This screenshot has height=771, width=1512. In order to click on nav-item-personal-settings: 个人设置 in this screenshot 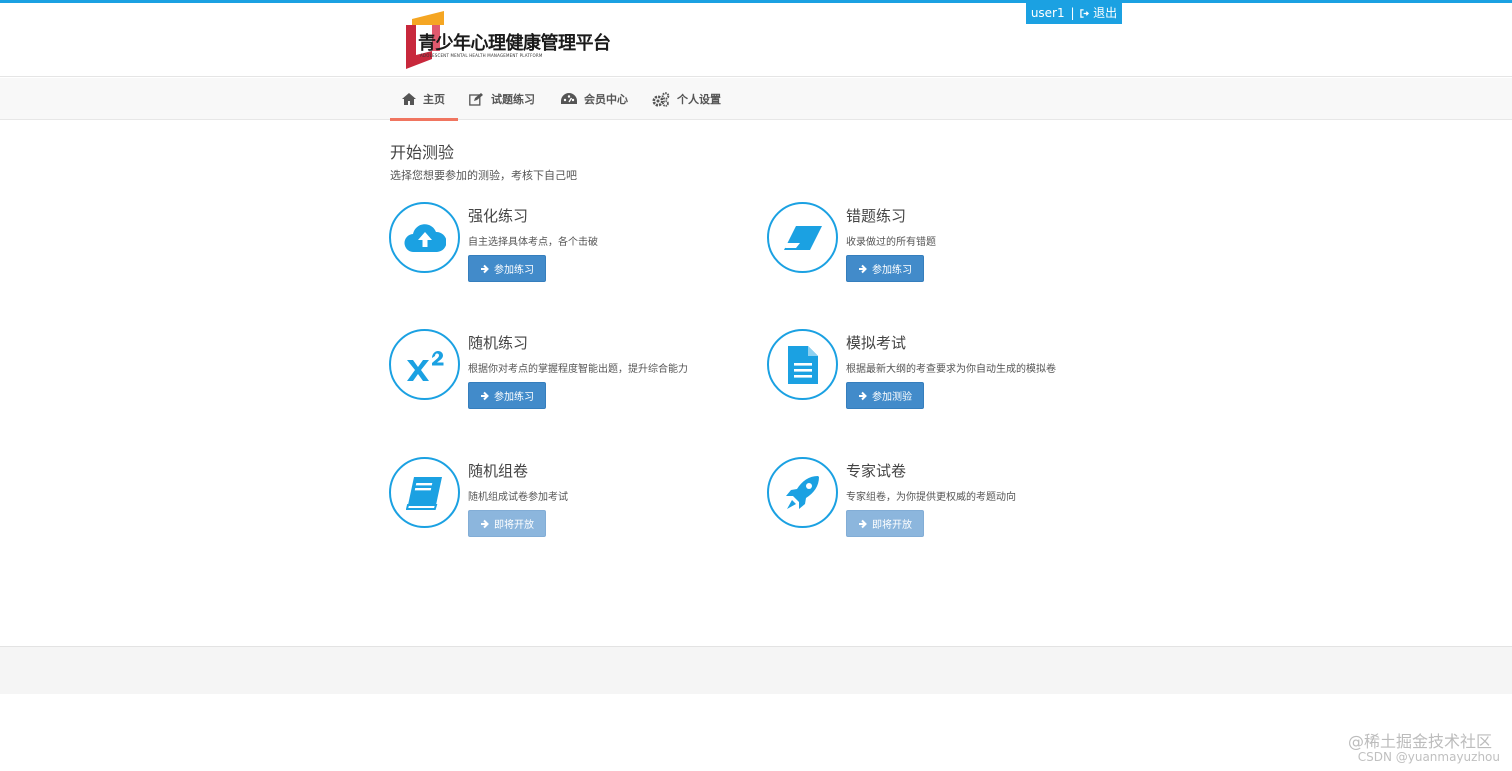, I will do `click(686, 99)`.